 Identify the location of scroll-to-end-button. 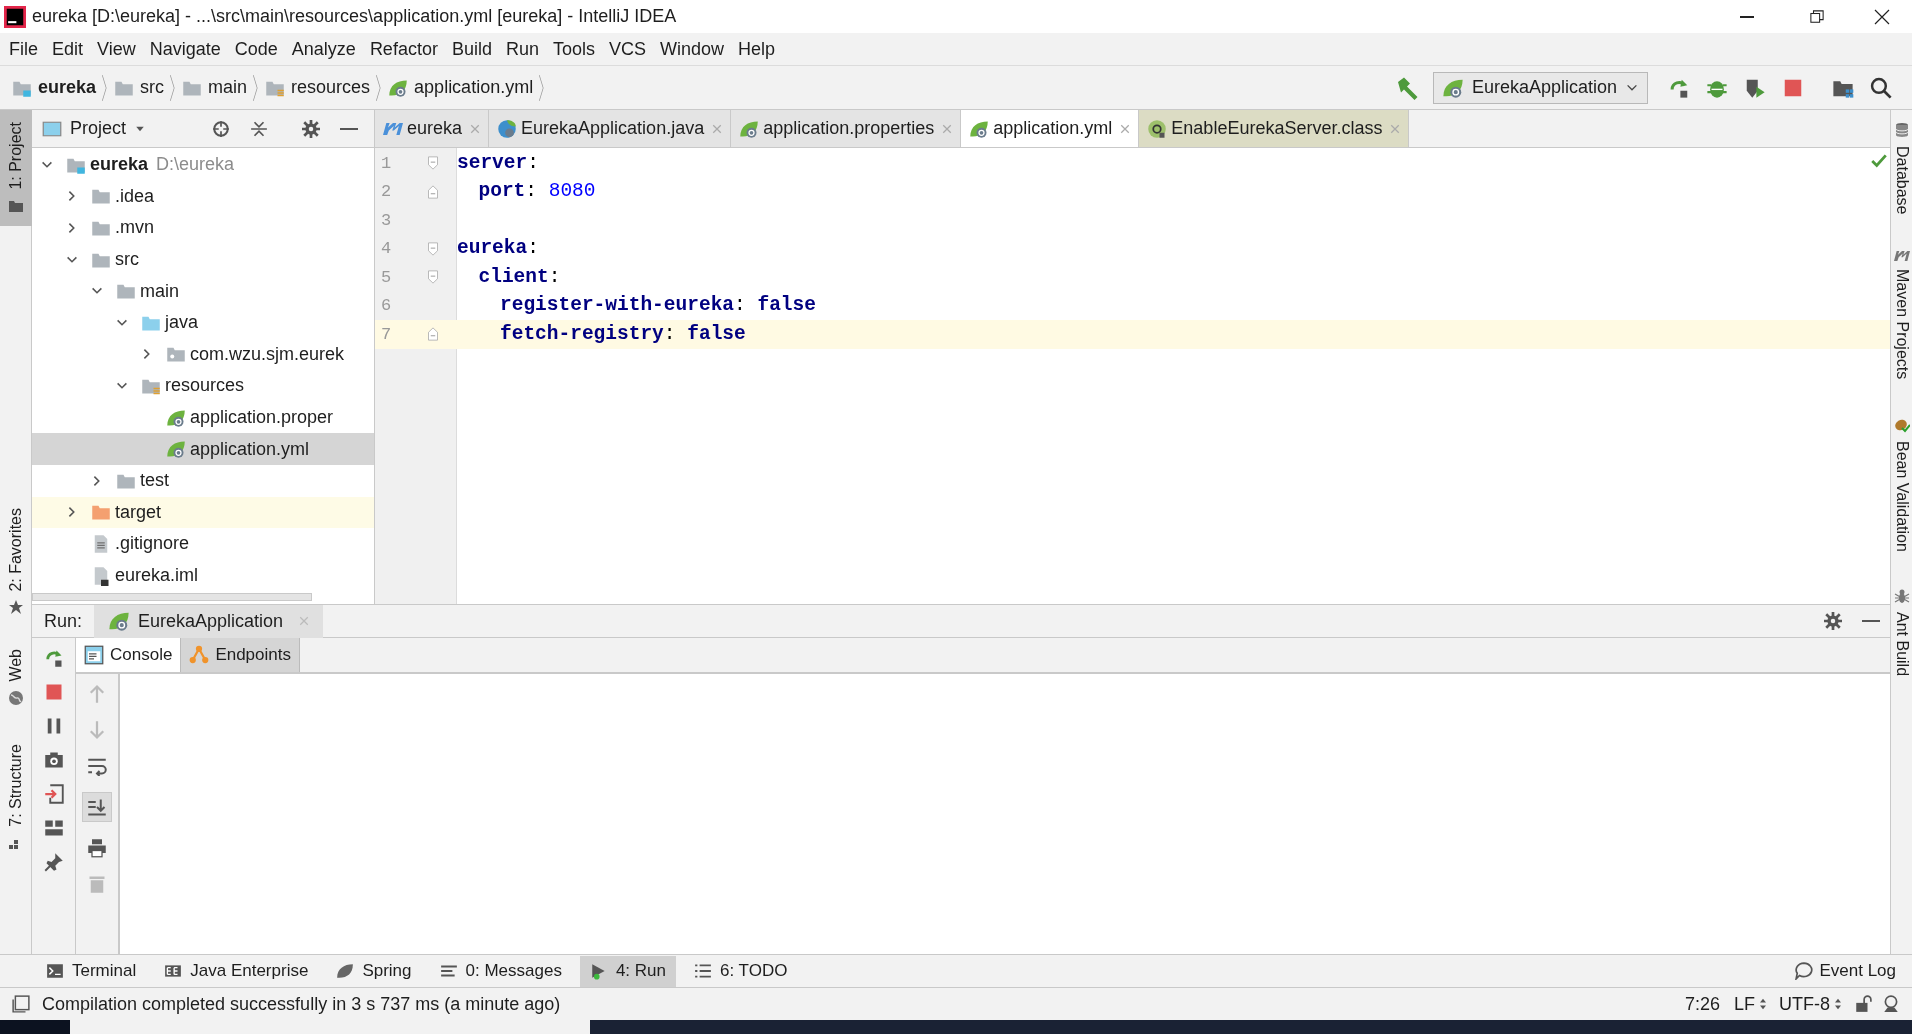
(97, 807).